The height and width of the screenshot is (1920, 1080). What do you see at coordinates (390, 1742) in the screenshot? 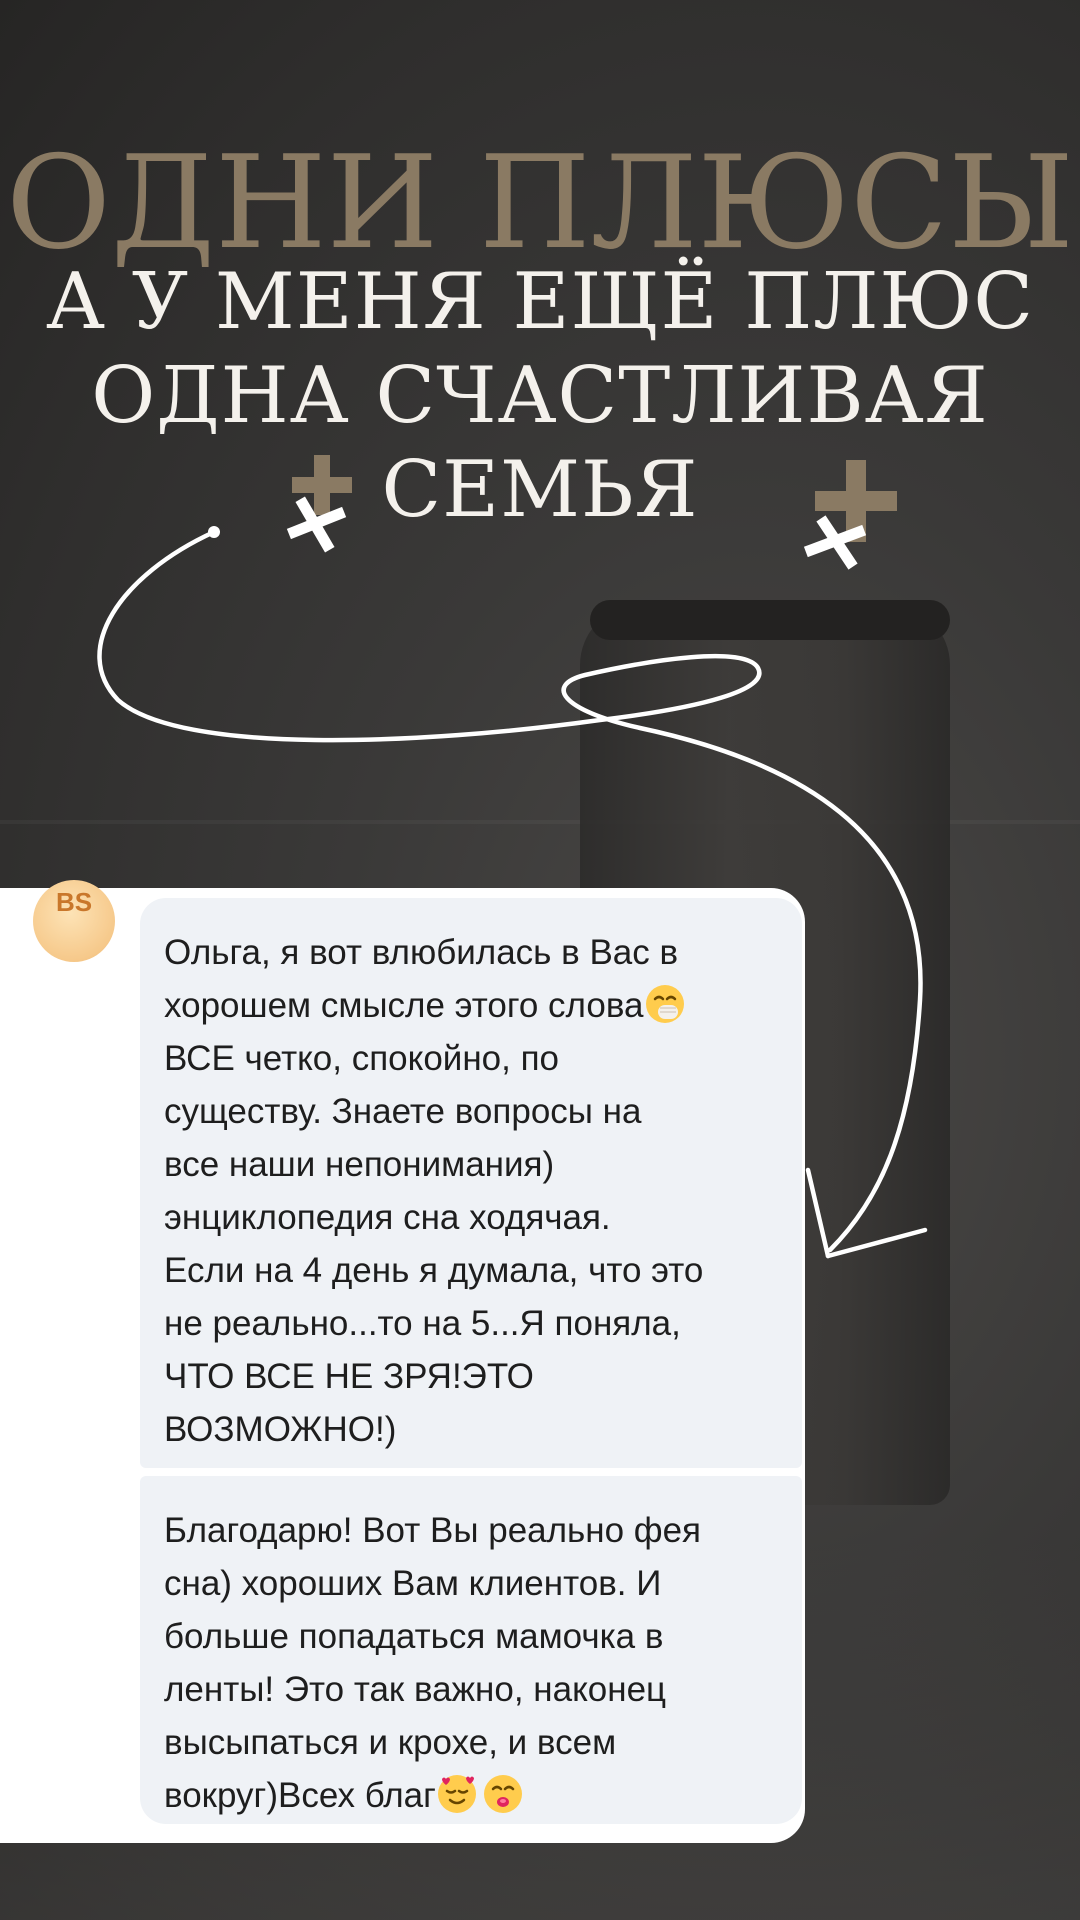
I see `message-2-line: высыпаться и крохе, и всем` at bounding box center [390, 1742].